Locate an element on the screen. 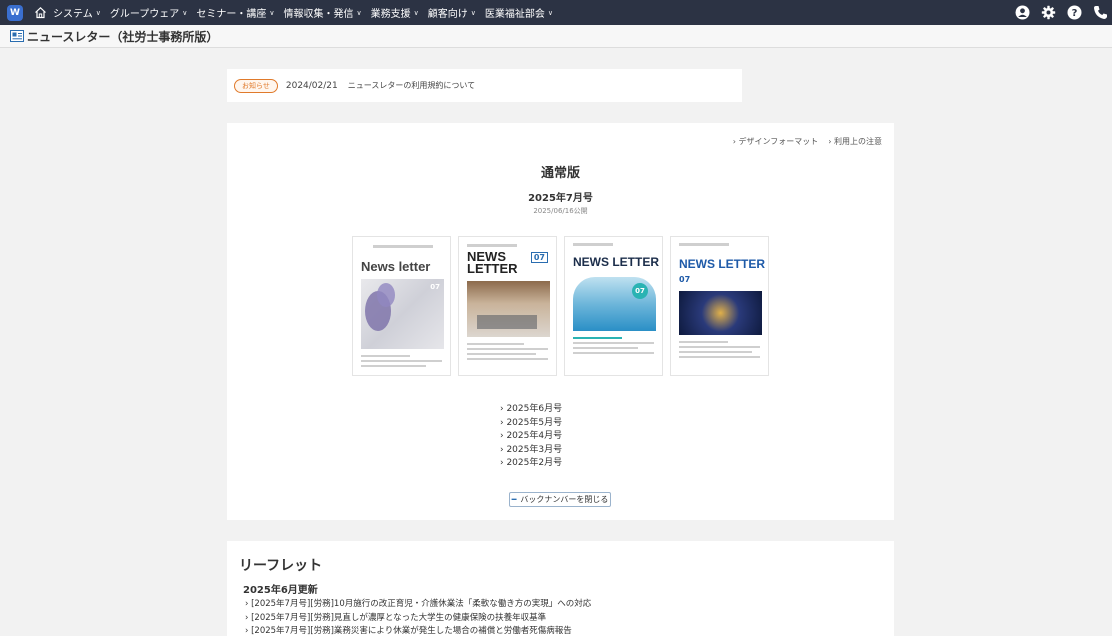 The width and height of the screenshot is (1112, 636). minus-icon: ━ is located at coordinates (514, 499).